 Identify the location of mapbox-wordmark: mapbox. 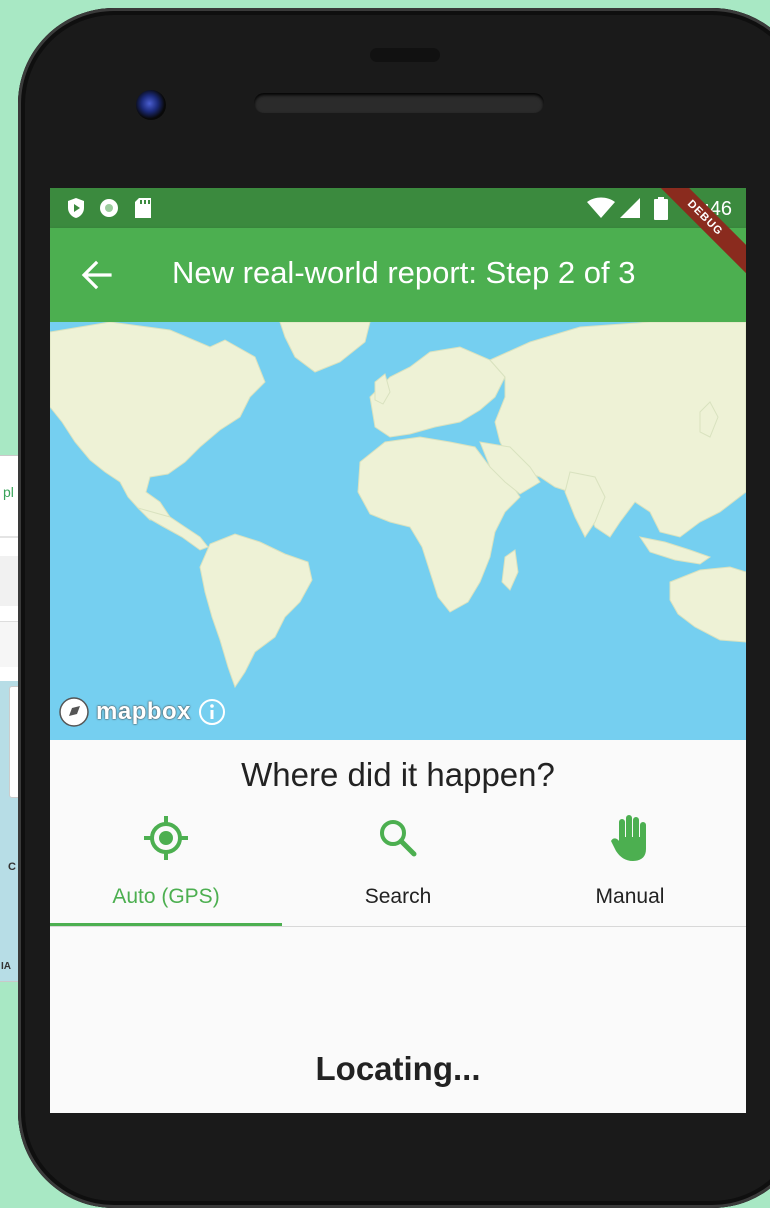
(144, 711).